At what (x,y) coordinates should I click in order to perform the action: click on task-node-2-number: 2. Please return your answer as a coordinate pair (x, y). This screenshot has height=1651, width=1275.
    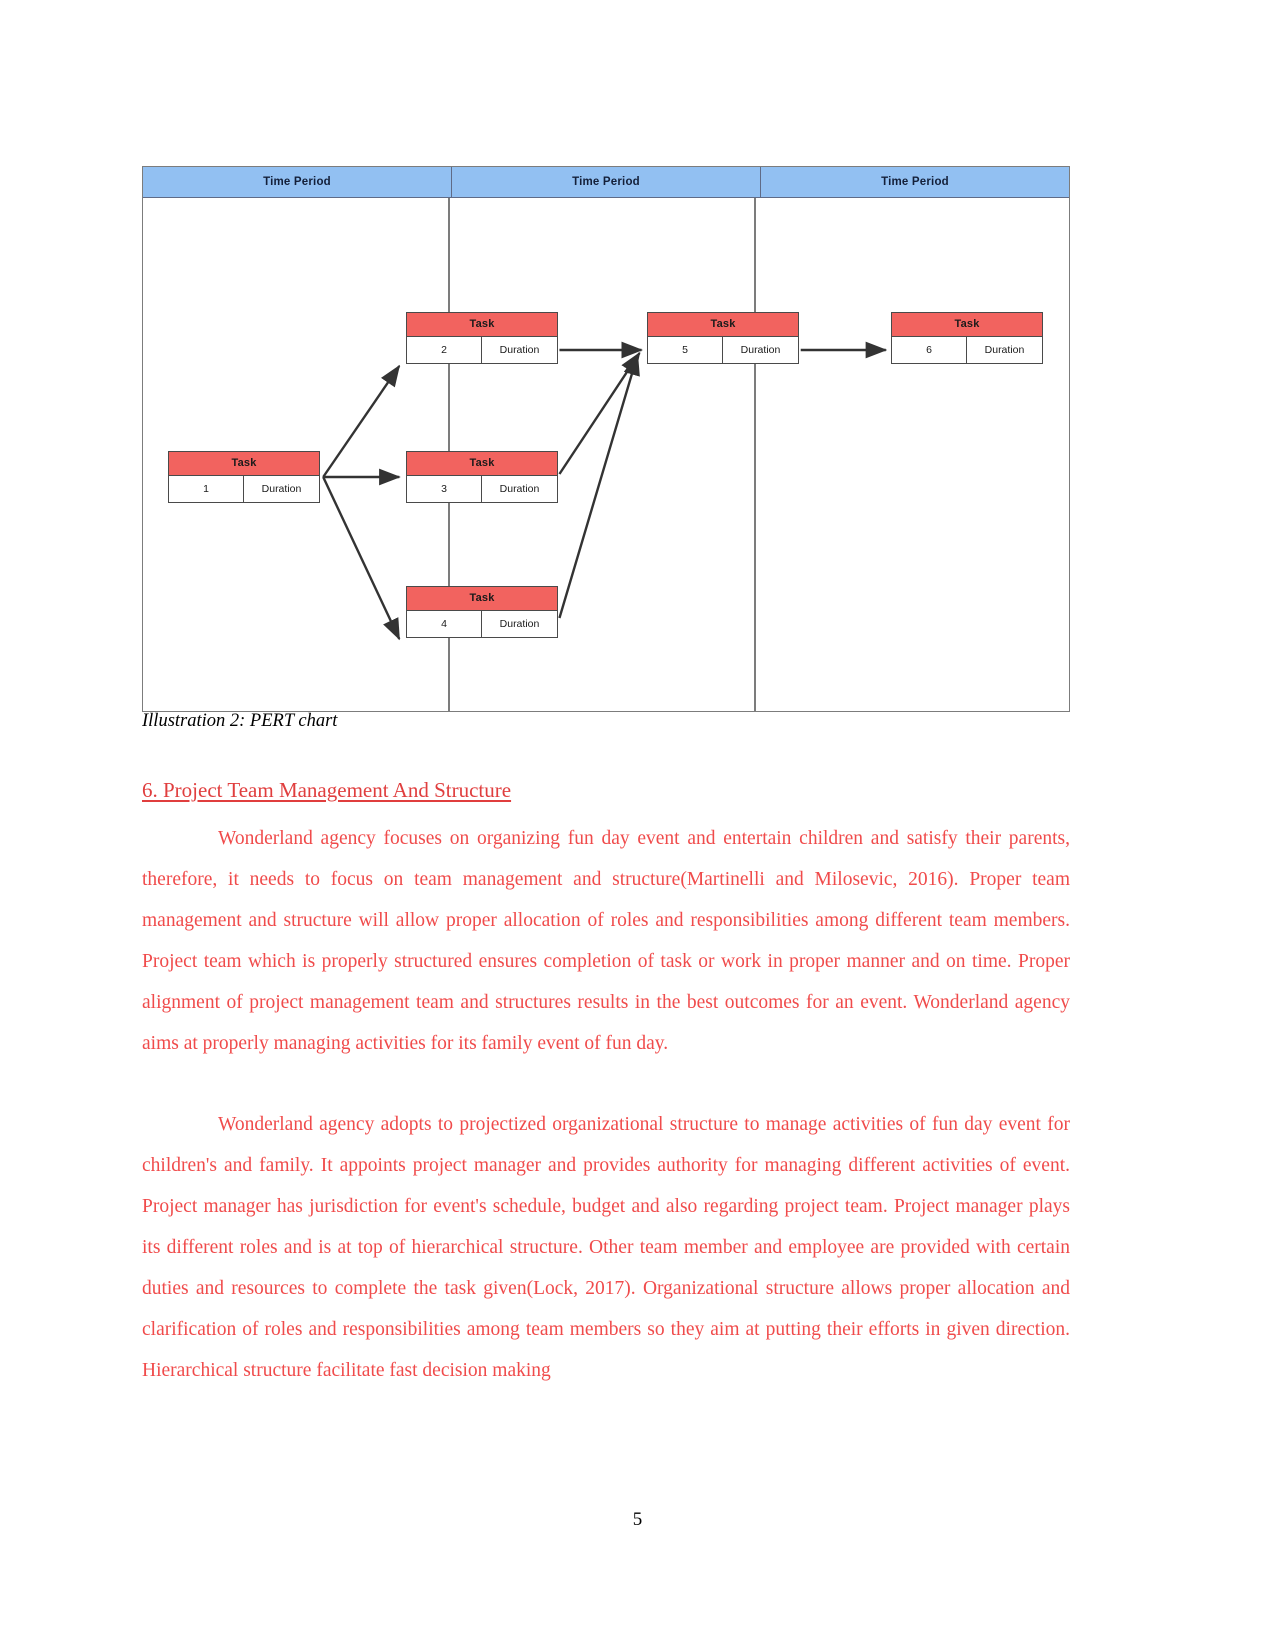
    Looking at the image, I should click on (444, 350).